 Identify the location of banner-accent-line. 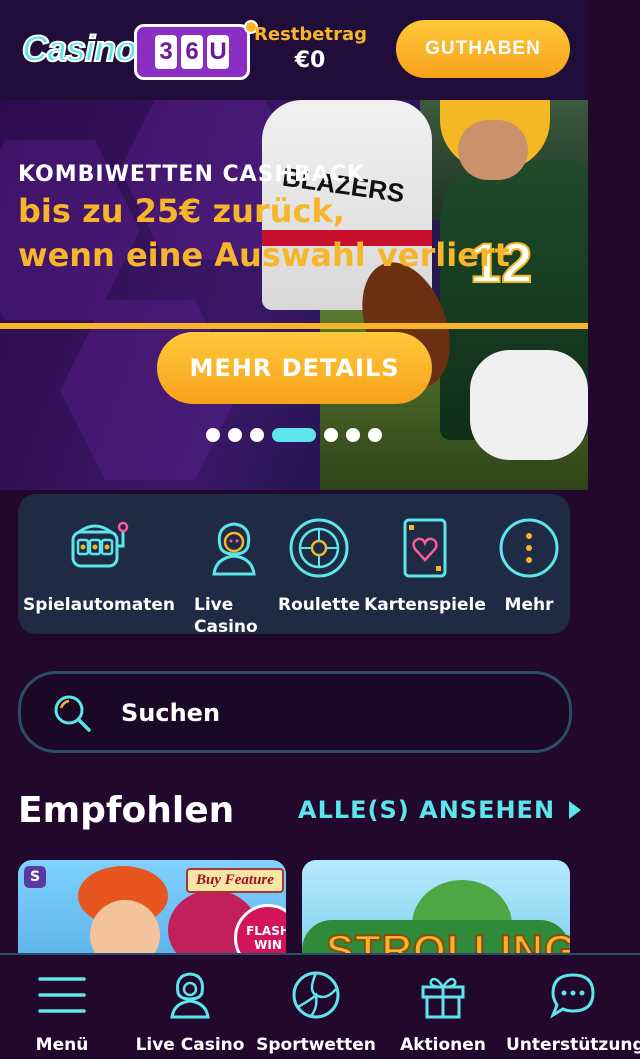
(294, 326).